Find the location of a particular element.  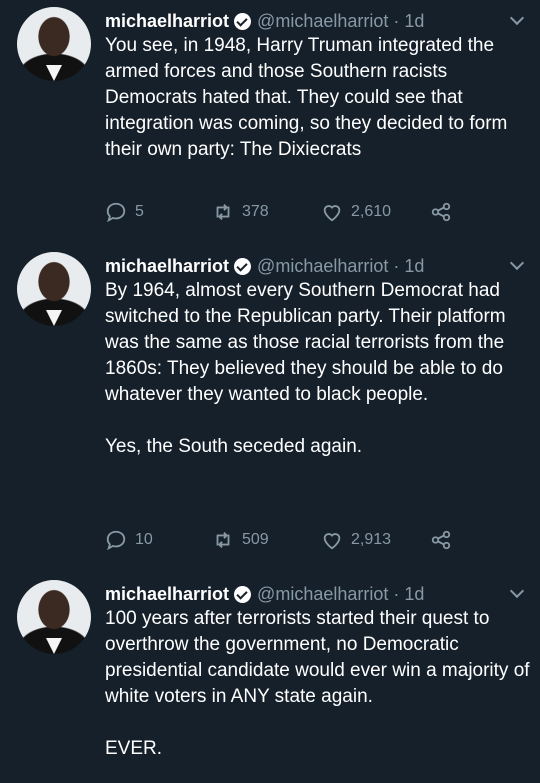

like-count: 2,913 is located at coordinates (371, 539).